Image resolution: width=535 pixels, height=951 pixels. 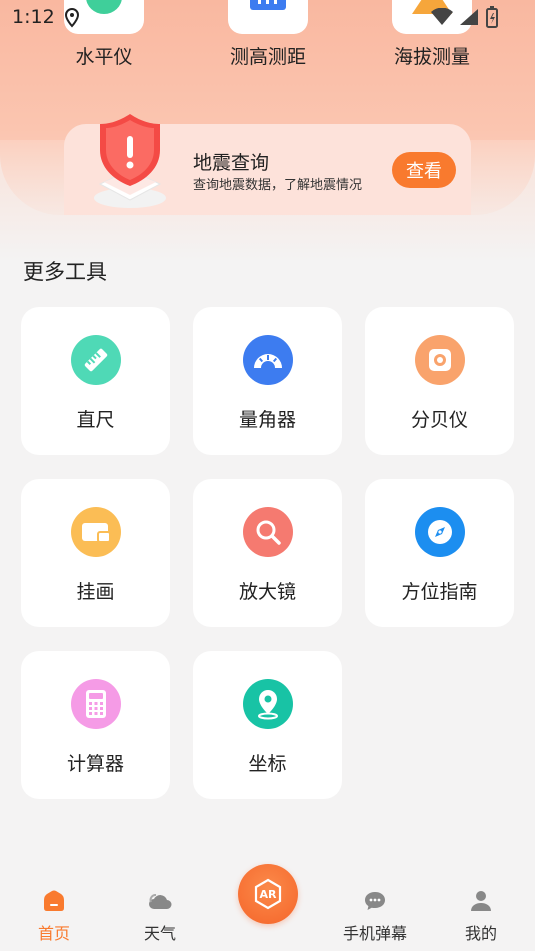 What do you see at coordinates (267, 420) in the screenshot?
I see `tool-protractor-label: 量角器` at bounding box center [267, 420].